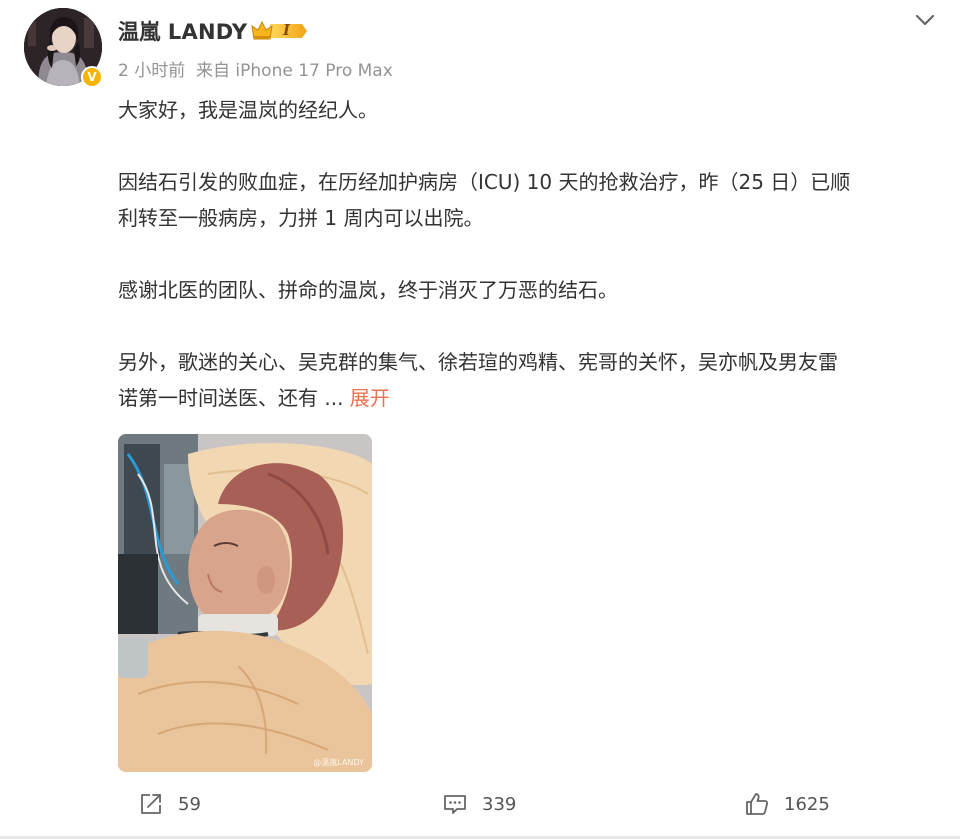  Describe the element at coordinates (807, 804) in the screenshot. I see `like-count: 1625` at that location.